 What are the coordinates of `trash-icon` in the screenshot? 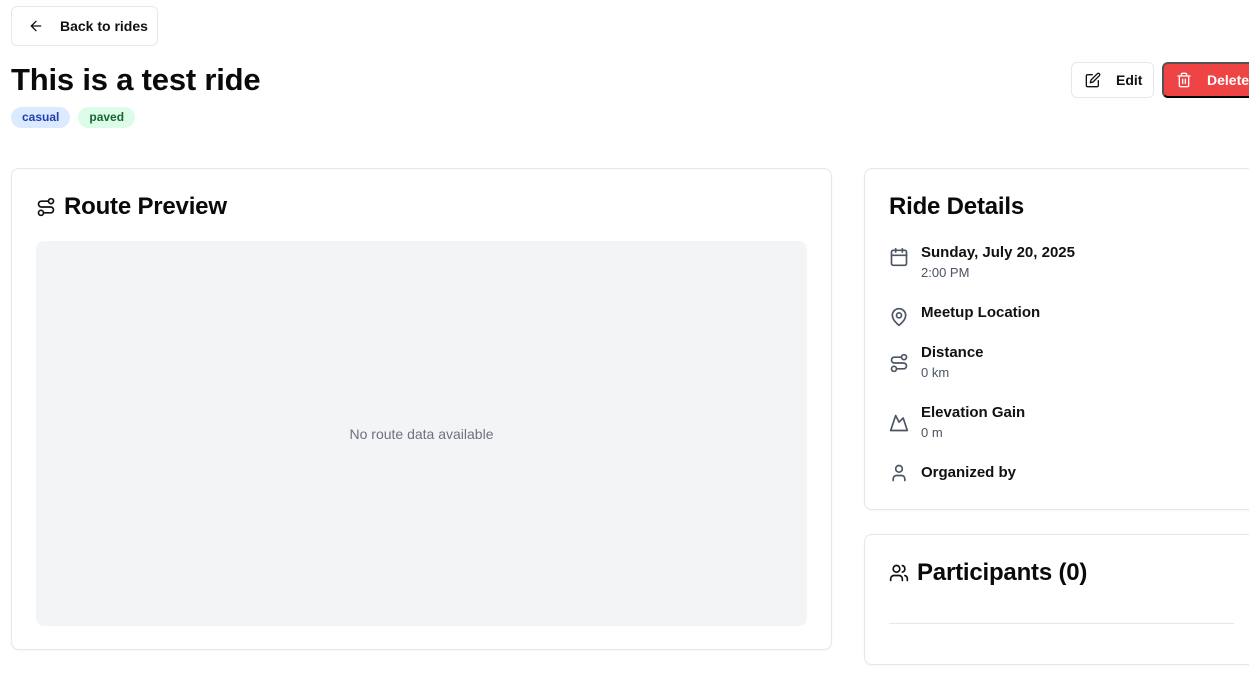 It's located at (1184, 80).